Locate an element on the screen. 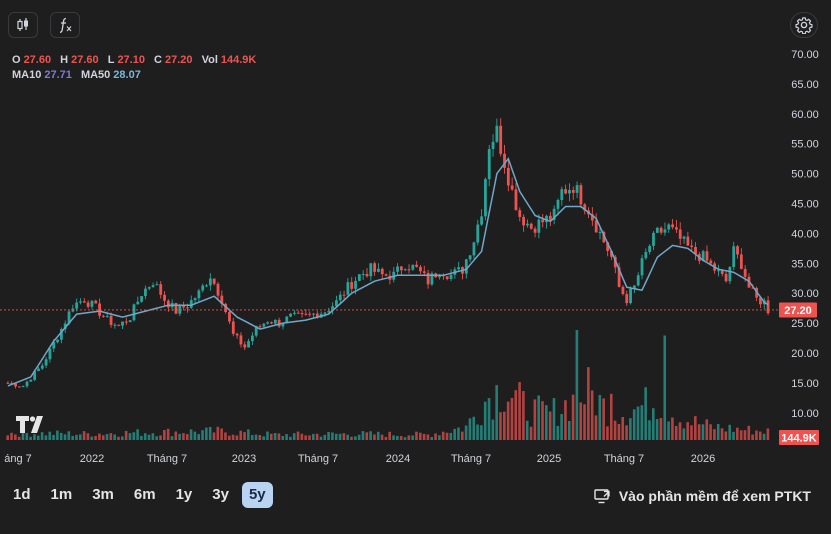  x-tick-label: 2025 is located at coordinates (549, 459).